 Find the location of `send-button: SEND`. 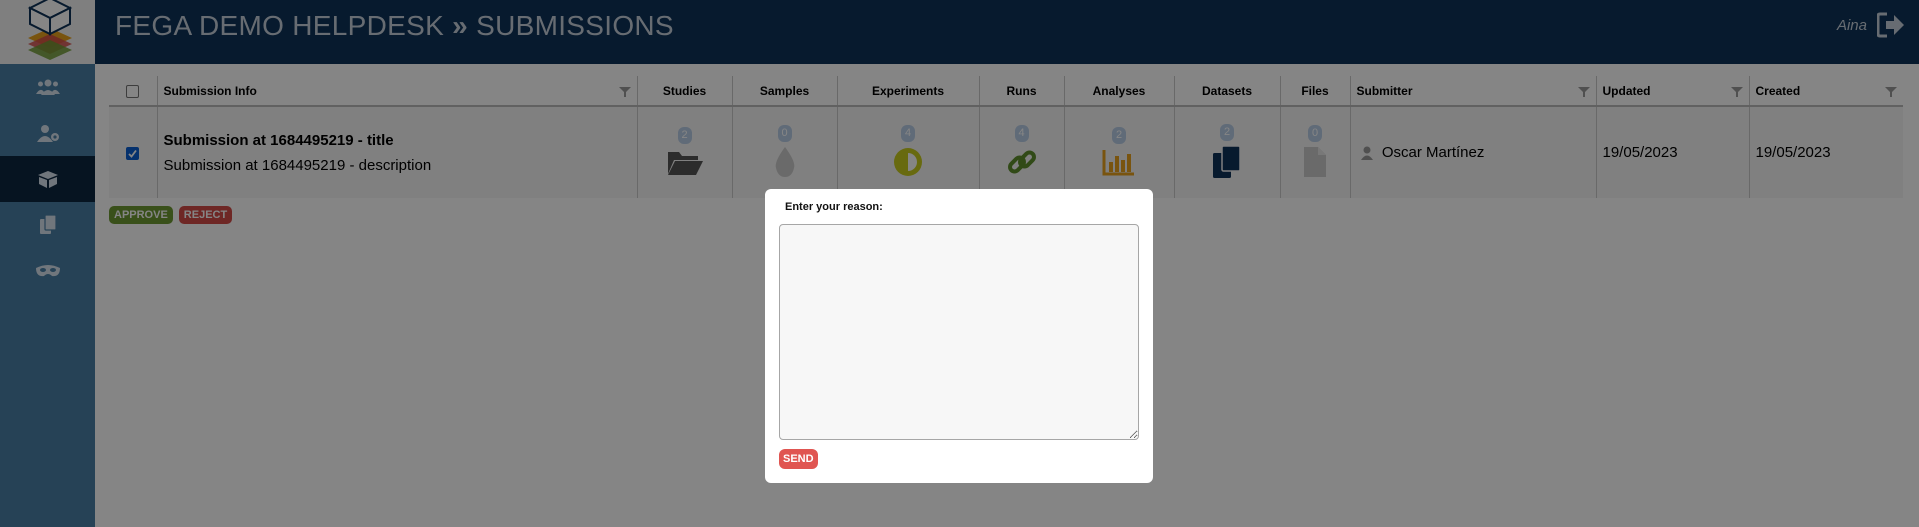

send-button: SEND is located at coordinates (798, 459).